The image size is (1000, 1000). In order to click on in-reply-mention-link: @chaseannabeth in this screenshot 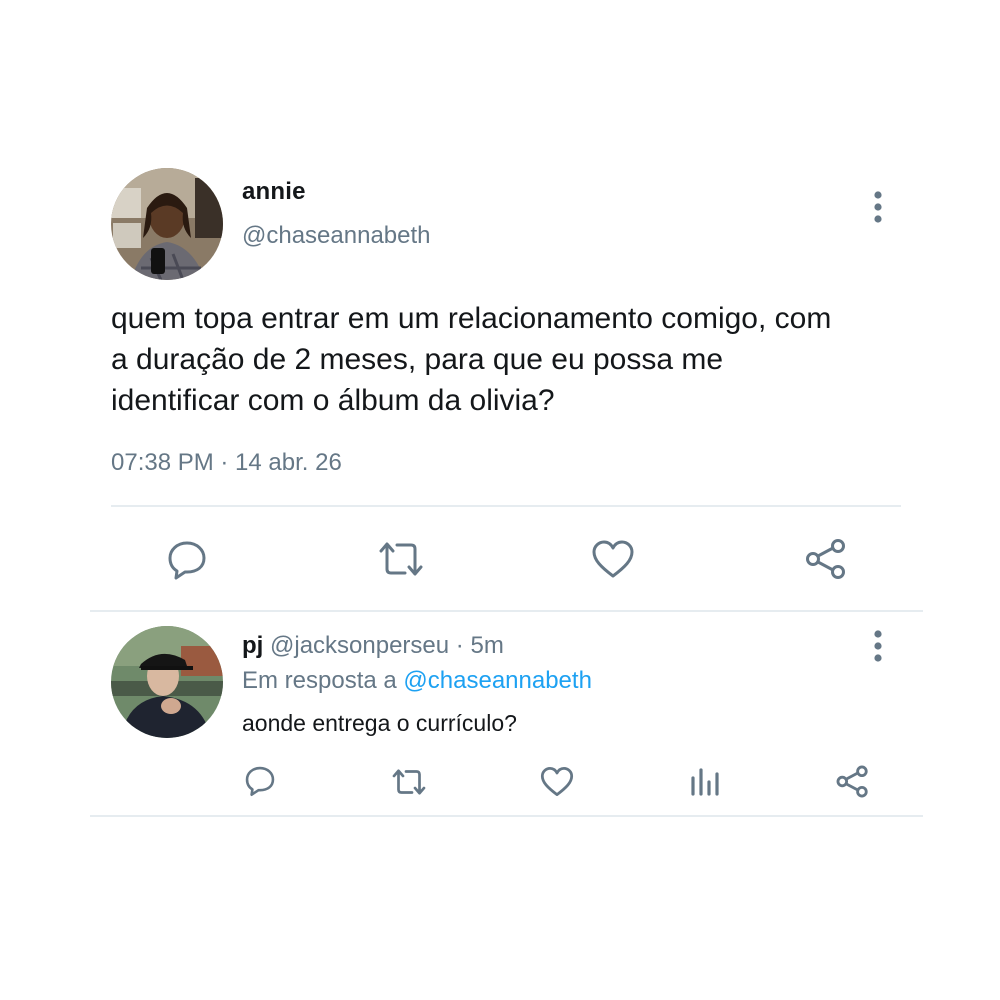, I will do `click(497, 680)`.